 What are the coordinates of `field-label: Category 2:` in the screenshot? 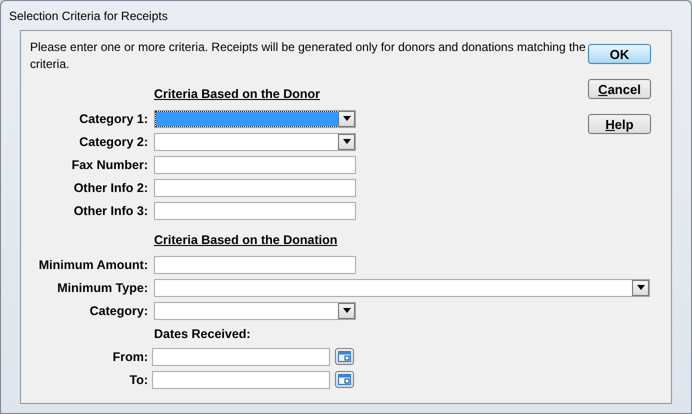 It's located at (113, 141).